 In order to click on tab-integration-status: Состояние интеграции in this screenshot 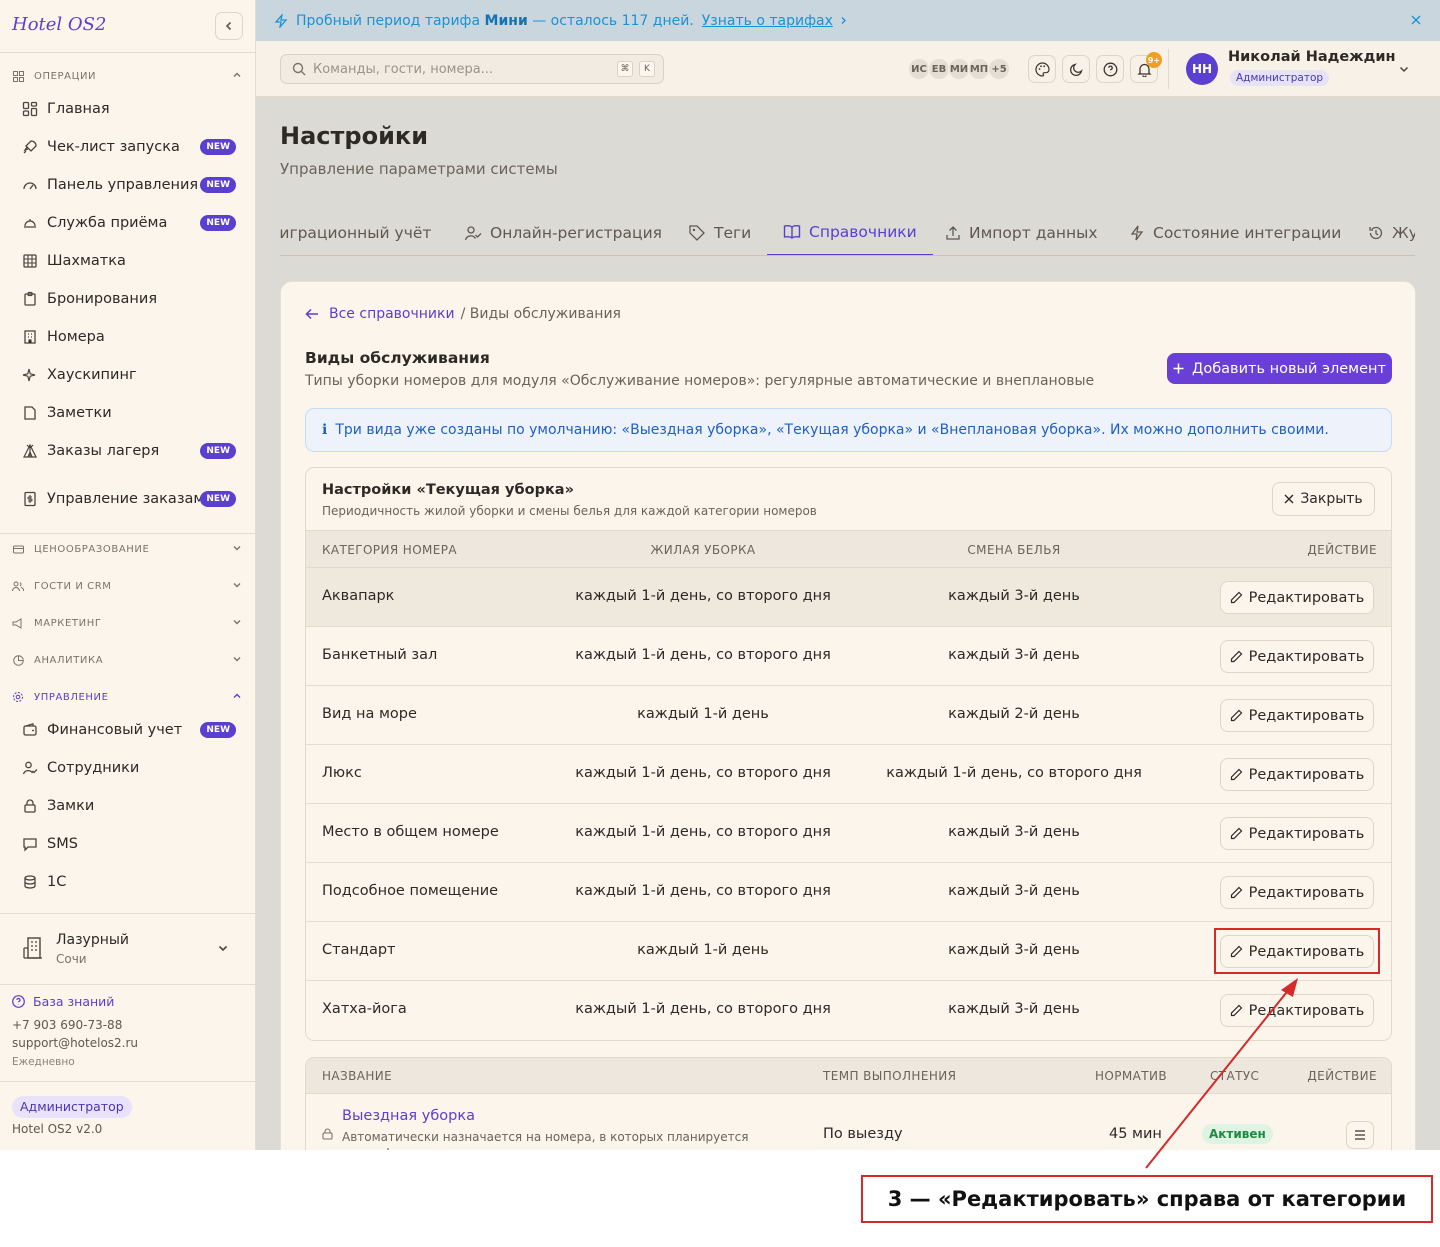, I will do `click(1235, 232)`.